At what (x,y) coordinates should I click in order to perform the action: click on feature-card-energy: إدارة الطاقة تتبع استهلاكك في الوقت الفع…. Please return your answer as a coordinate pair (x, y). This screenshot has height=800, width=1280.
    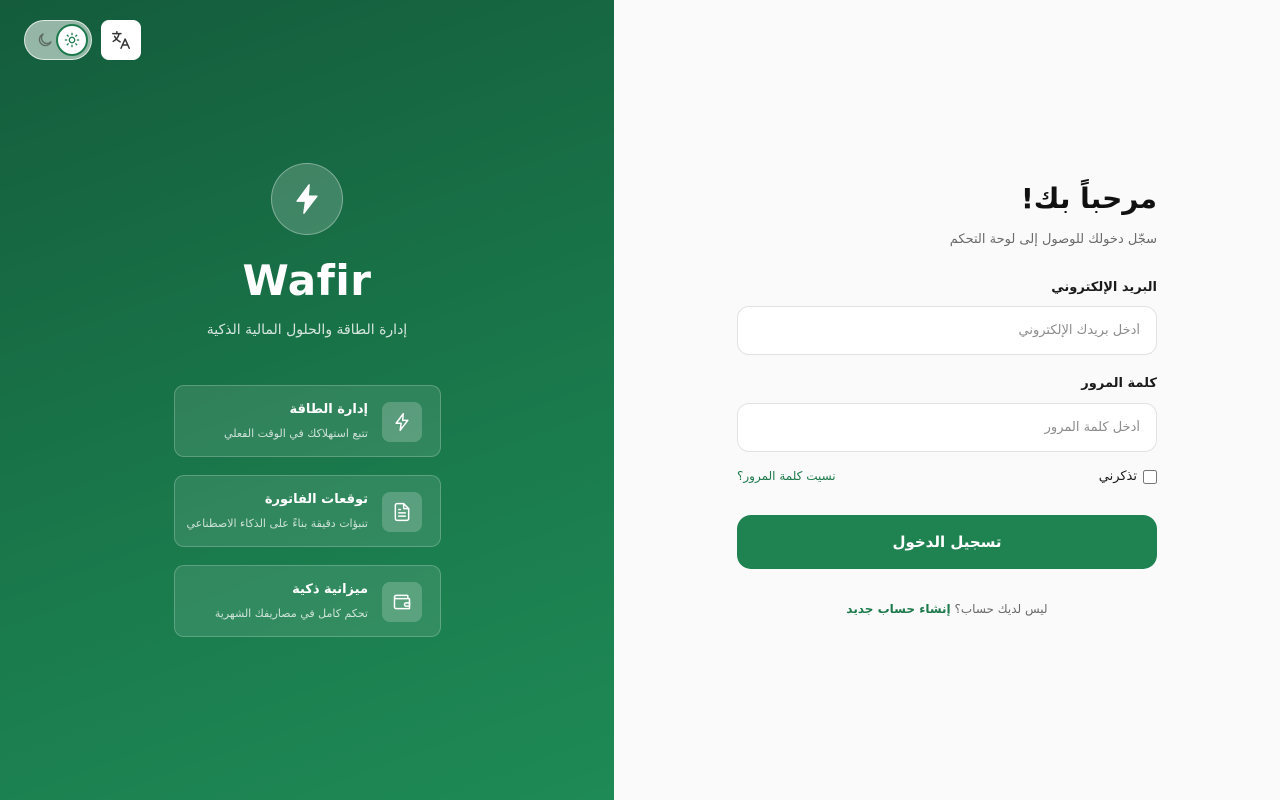
    Looking at the image, I should click on (307, 421).